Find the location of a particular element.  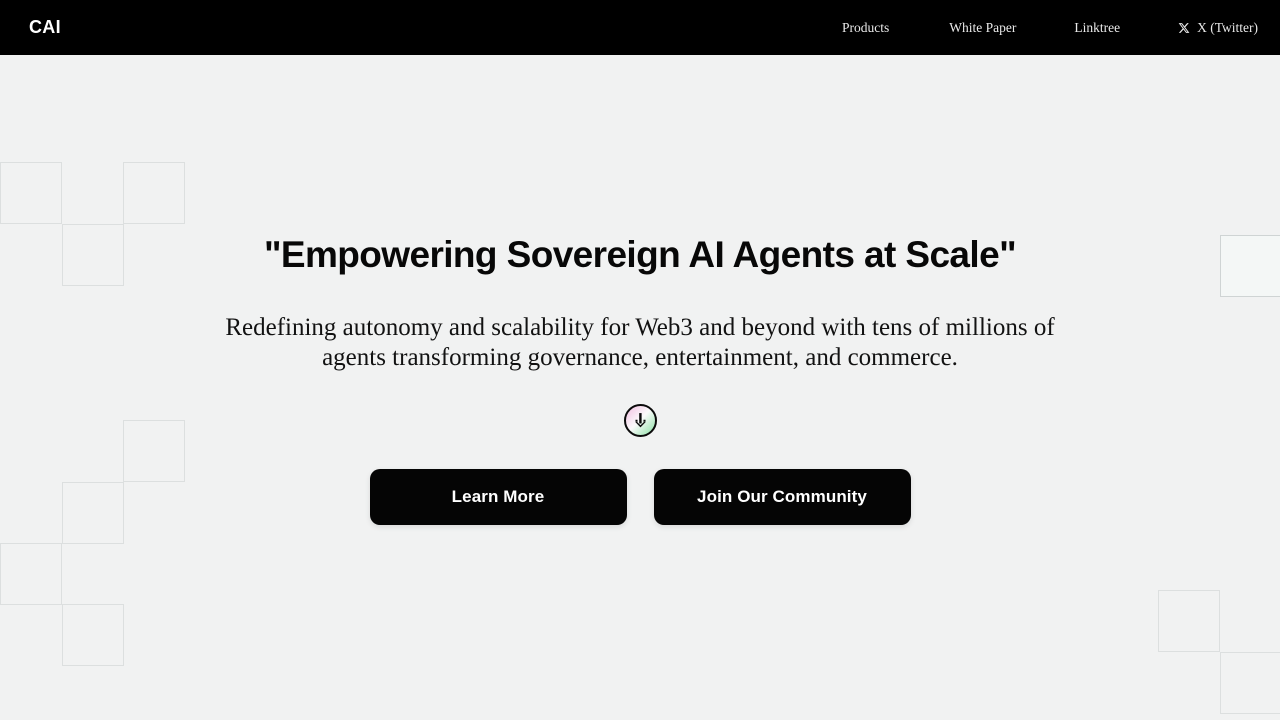

cta-button-row: Learn More Join Our Community is located at coordinates (640, 497).